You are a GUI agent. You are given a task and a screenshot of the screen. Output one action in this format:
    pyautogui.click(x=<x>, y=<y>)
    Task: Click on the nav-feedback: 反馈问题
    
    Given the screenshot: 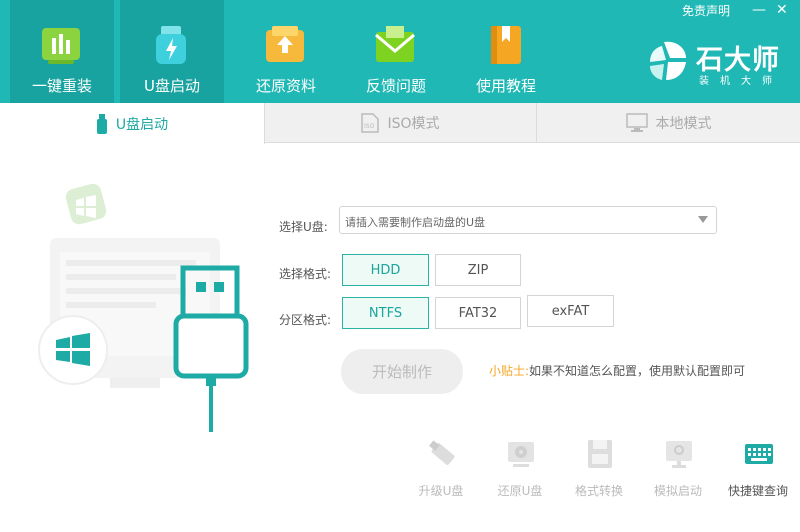 What is the action you would take?
    pyautogui.click(x=396, y=51)
    